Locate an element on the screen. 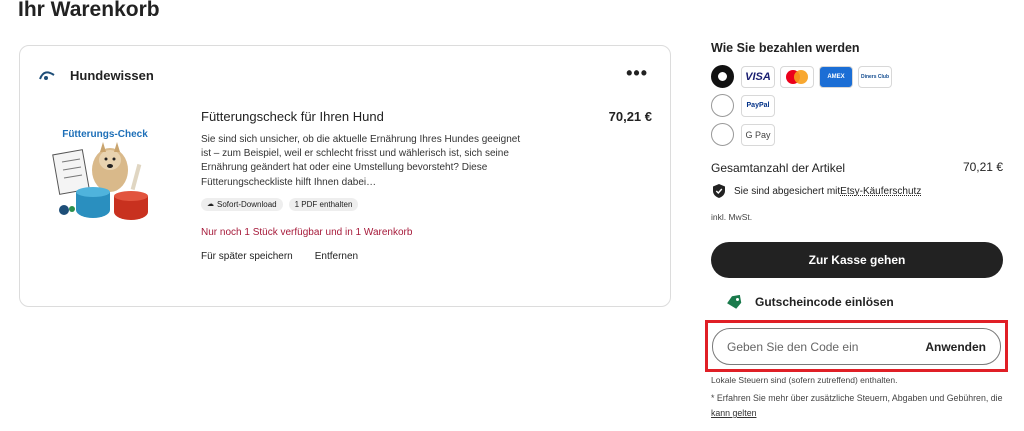  shop-header: Hundewissen is located at coordinates (96, 75).